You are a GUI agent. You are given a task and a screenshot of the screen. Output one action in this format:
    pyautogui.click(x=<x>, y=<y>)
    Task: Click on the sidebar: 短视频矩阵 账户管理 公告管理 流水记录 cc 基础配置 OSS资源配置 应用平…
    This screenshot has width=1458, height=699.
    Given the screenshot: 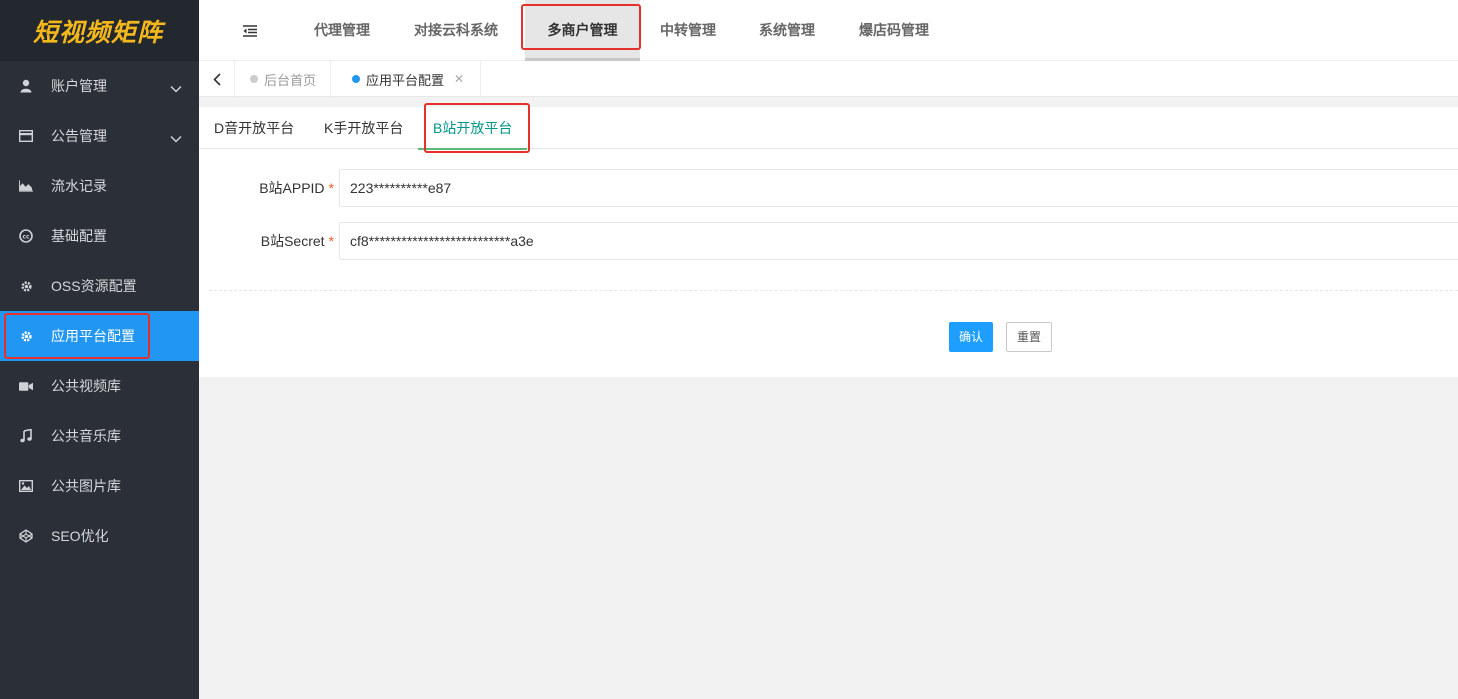 What is the action you would take?
    pyautogui.click(x=99, y=349)
    